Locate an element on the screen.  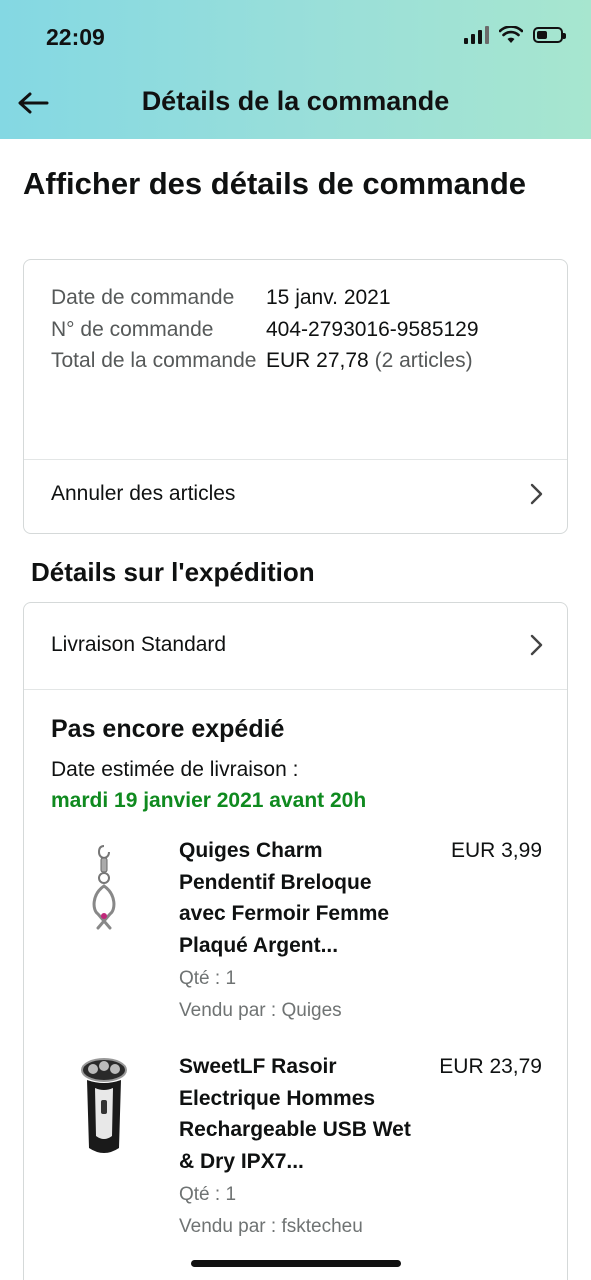
order-date-row: Date de commande 15 janv. 2021 is located at coordinates (301, 298).